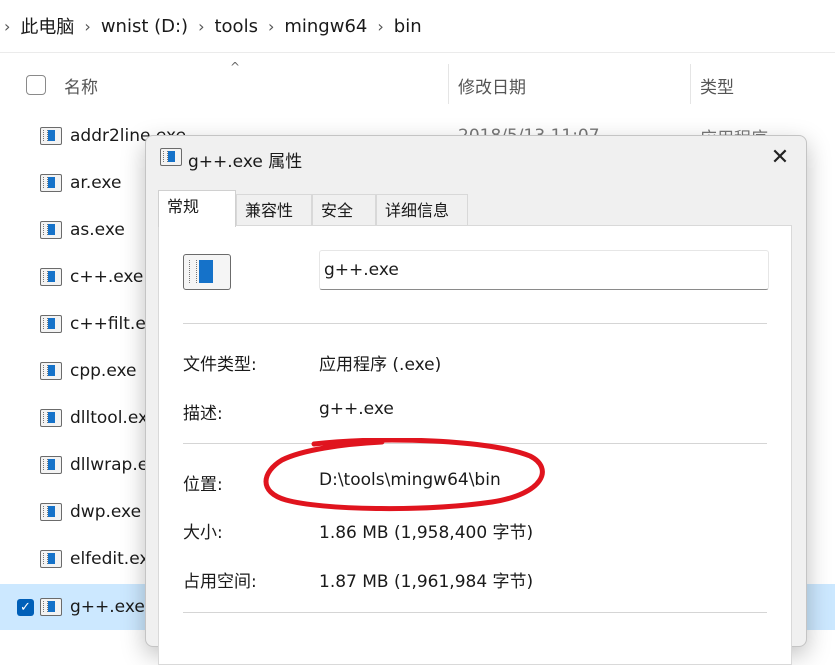 The height and width of the screenshot is (665, 835). I want to click on breadcrumb-mingw64: mingw64, so click(325, 26).